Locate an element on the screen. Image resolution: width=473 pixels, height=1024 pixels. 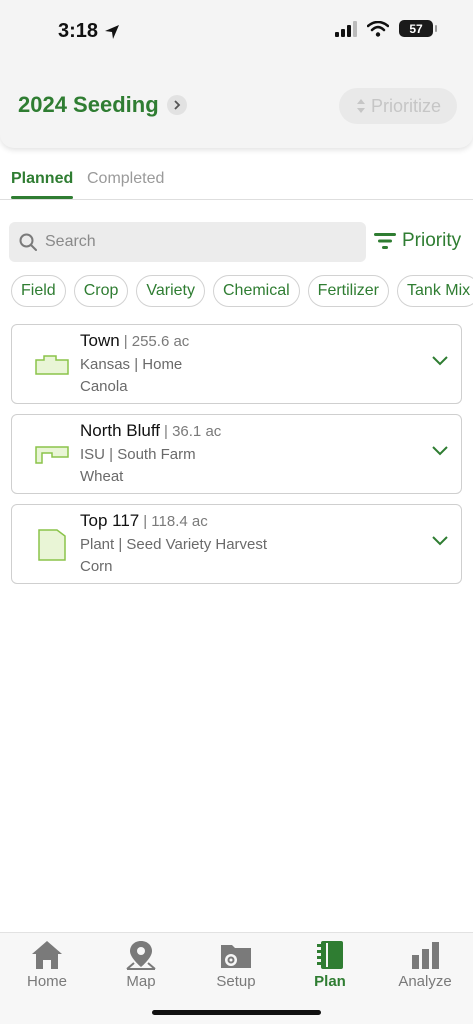
field-acres: | 118.4 ac is located at coordinates (175, 521).